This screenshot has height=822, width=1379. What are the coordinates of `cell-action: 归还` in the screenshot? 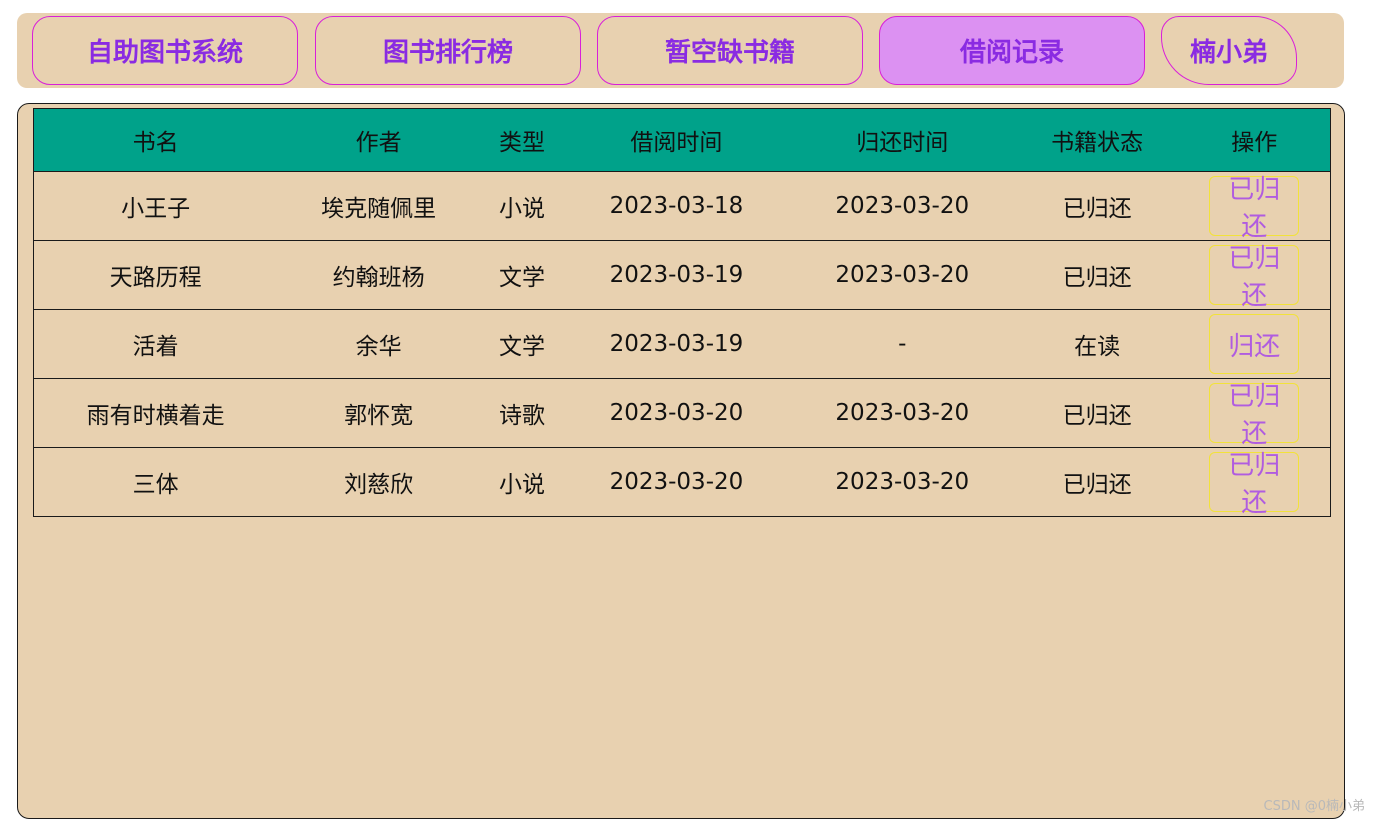 It's located at (1254, 344).